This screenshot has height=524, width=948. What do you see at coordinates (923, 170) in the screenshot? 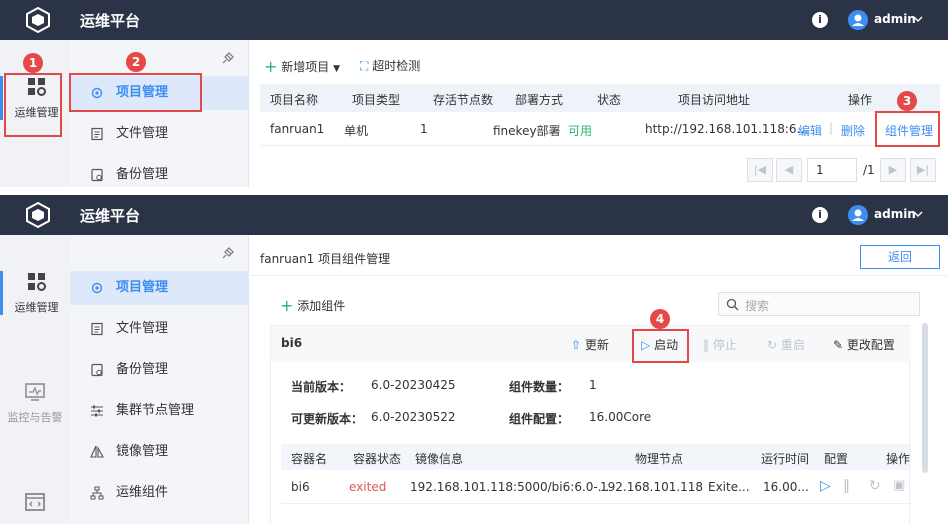
I see `last-page-button: ▶|` at bounding box center [923, 170].